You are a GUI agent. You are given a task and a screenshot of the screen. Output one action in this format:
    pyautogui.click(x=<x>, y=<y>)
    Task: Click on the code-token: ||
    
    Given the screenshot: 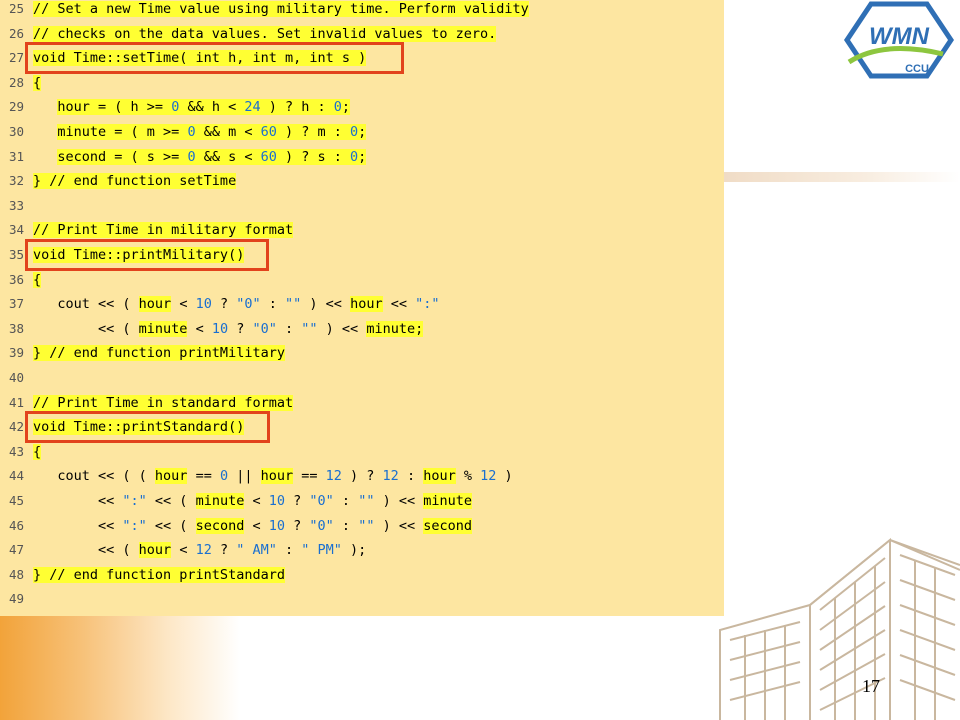 What is the action you would take?
    pyautogui.click(x=244, y=476)
    